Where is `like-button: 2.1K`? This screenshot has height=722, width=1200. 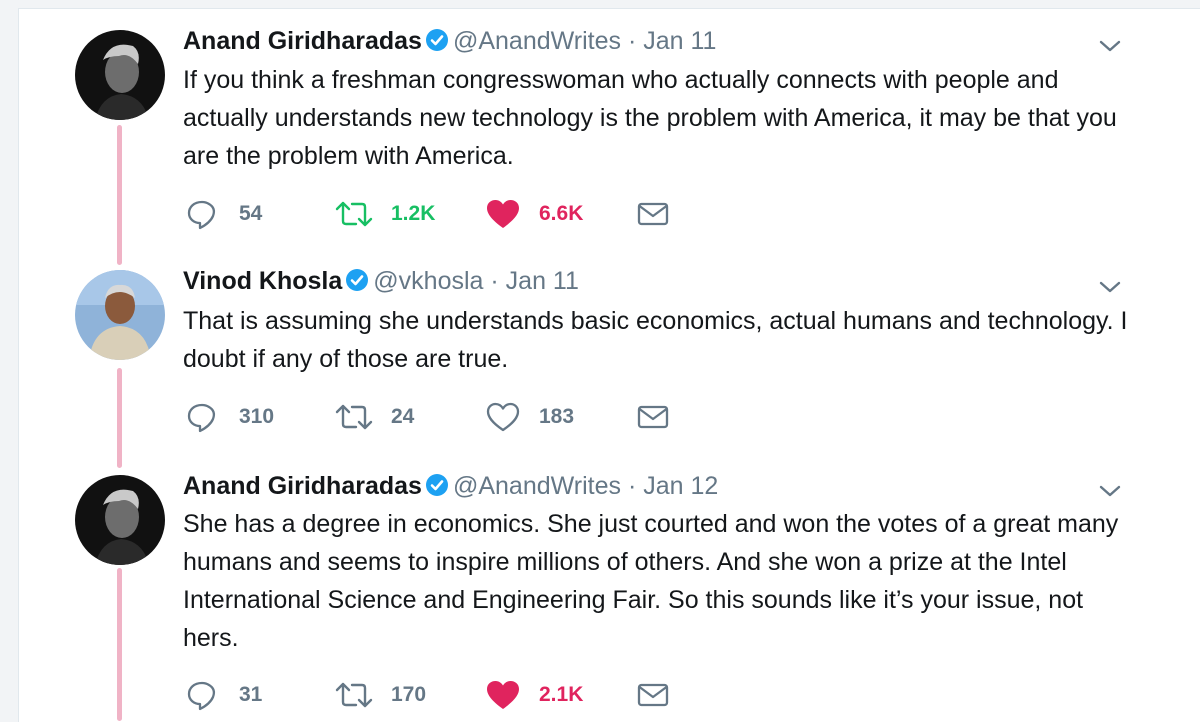
like-button: 2.1K is located at coordinates (534, 695).